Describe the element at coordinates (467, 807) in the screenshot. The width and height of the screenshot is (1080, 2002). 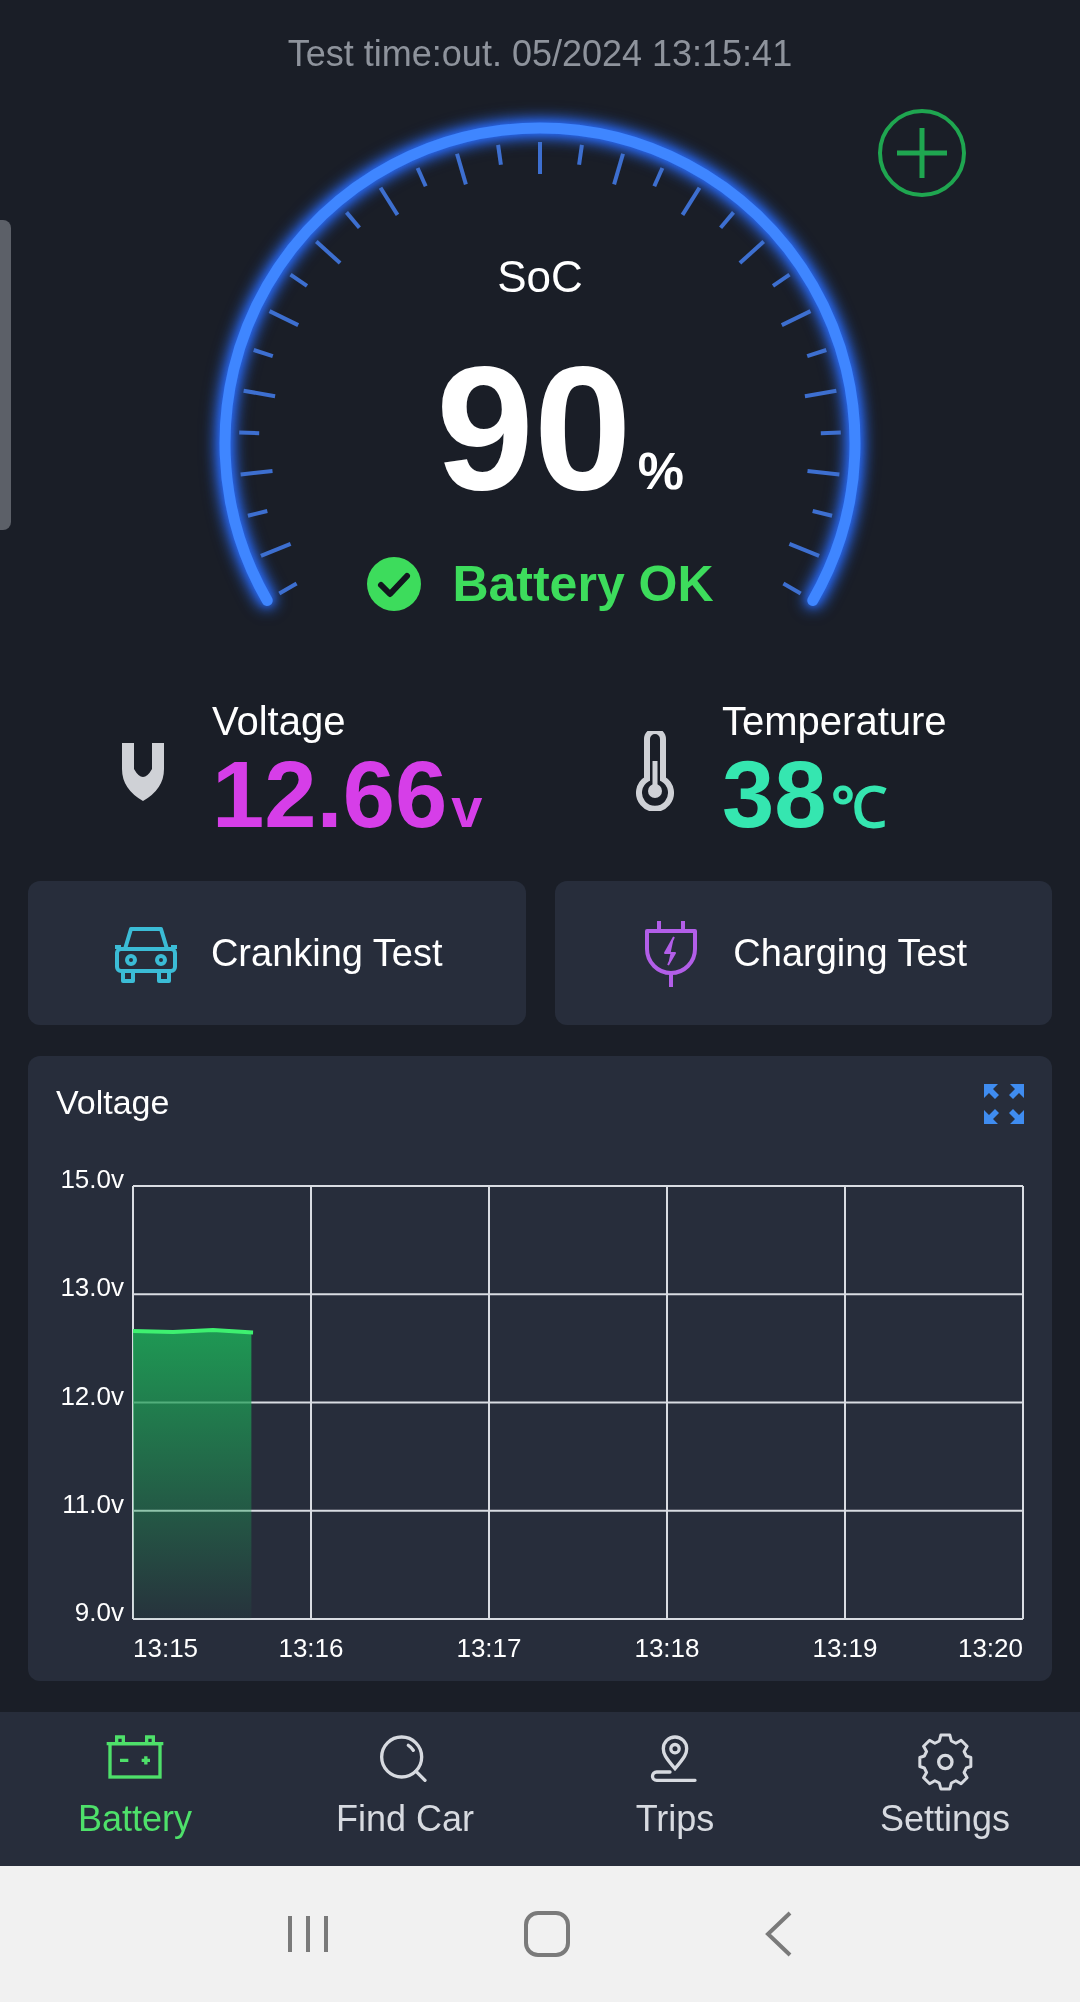
I see `reading-unit: v` at that location.